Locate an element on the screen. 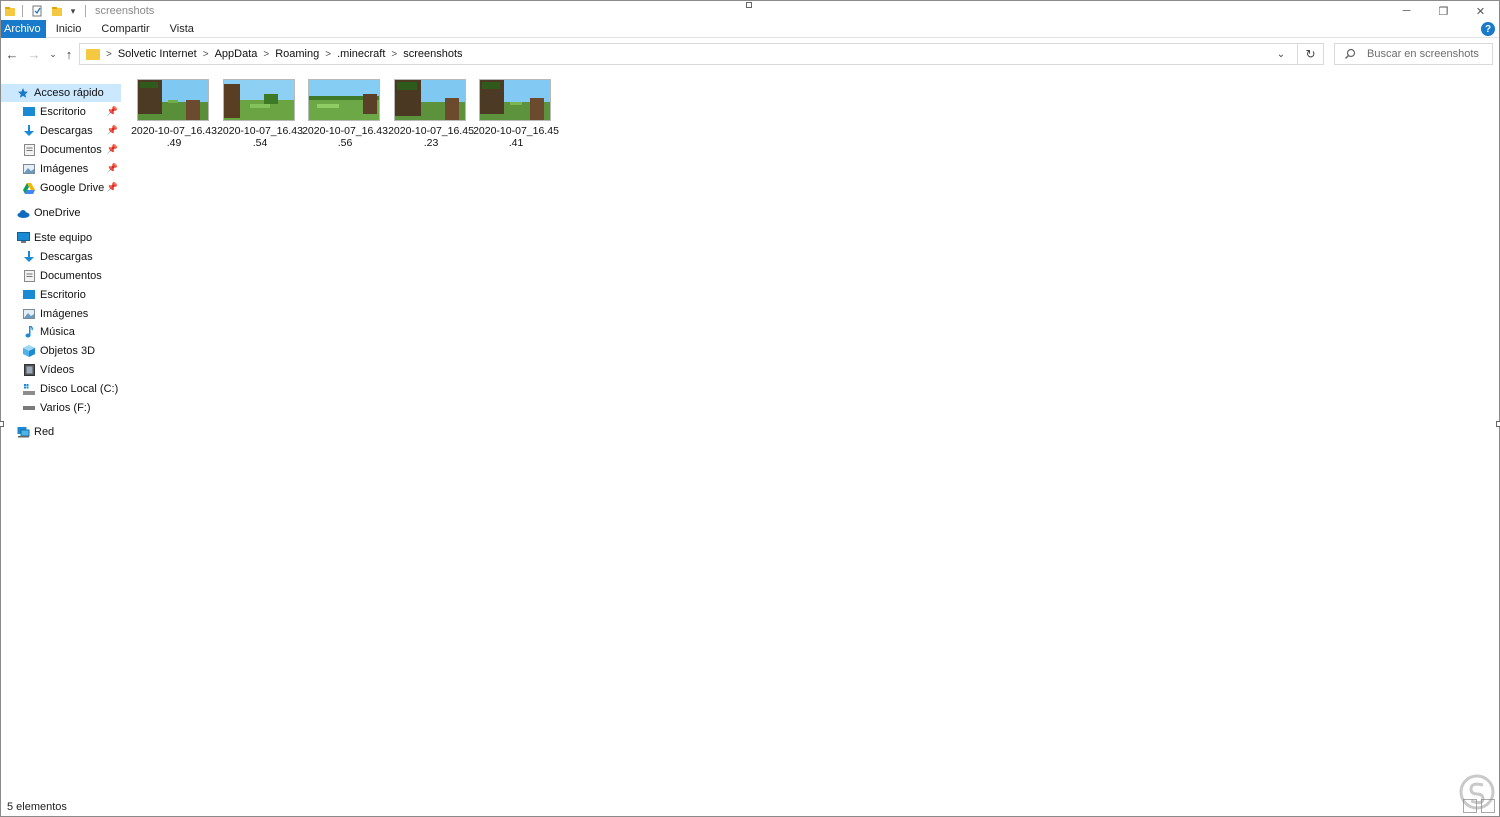  file-name-line2: .23 is located at coordinates (431, 143).